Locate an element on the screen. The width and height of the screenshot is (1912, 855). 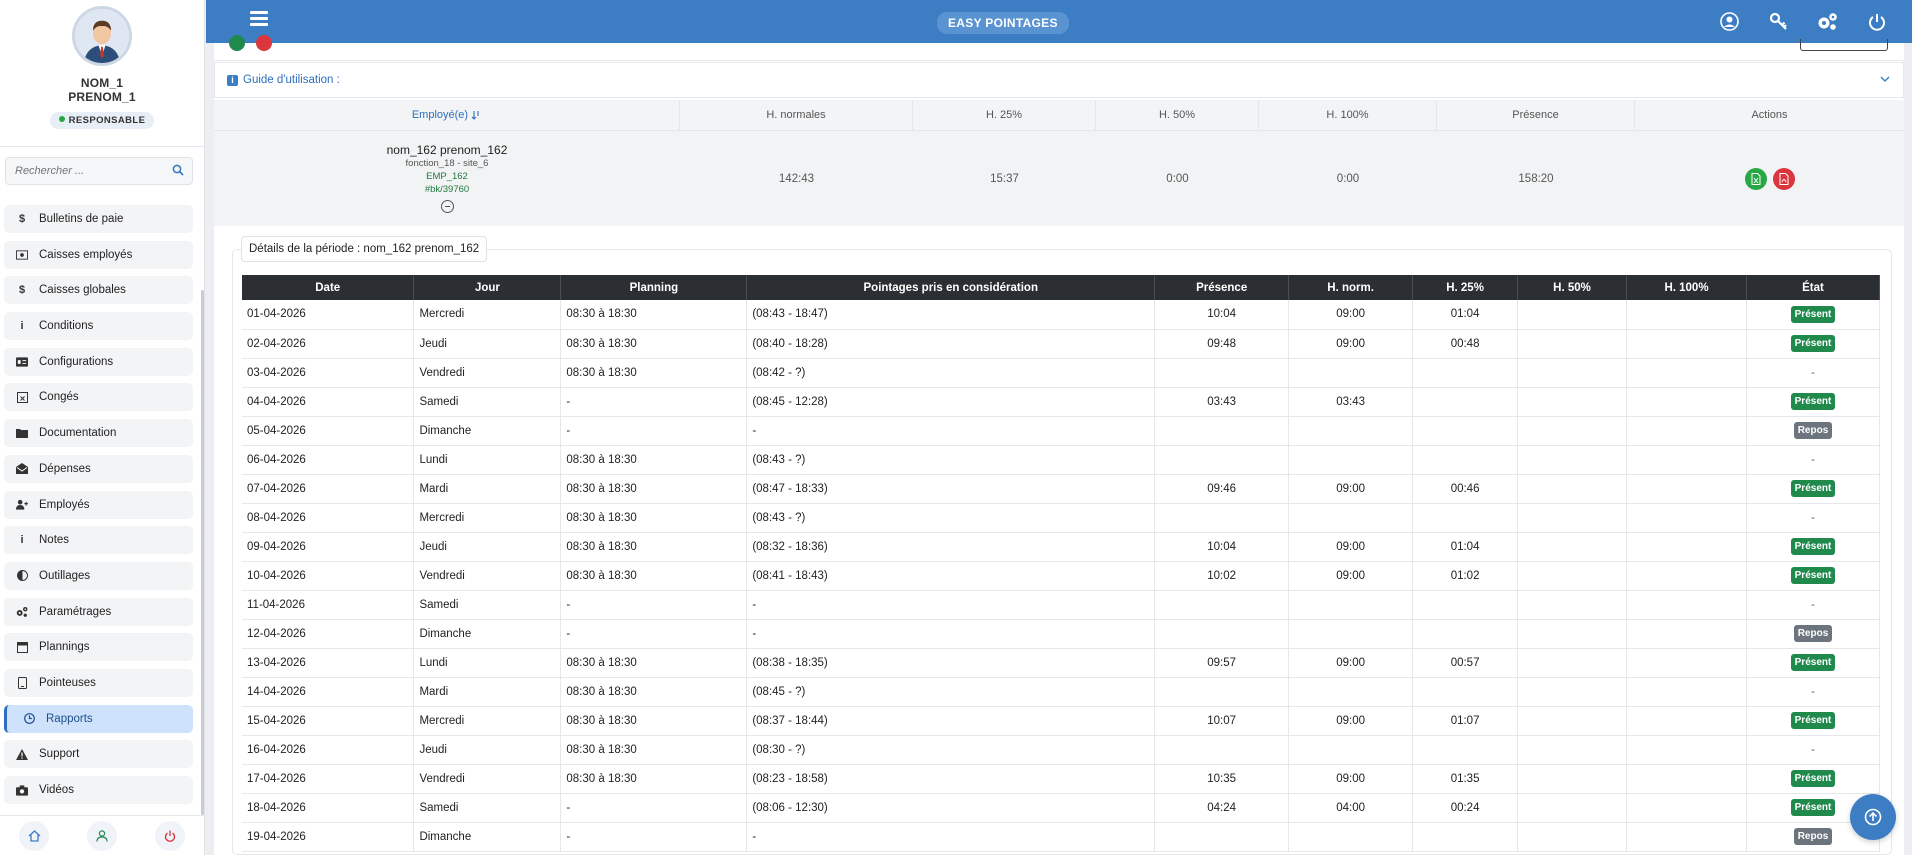
cell-state: Présent is located at coordinates (1813, 576).